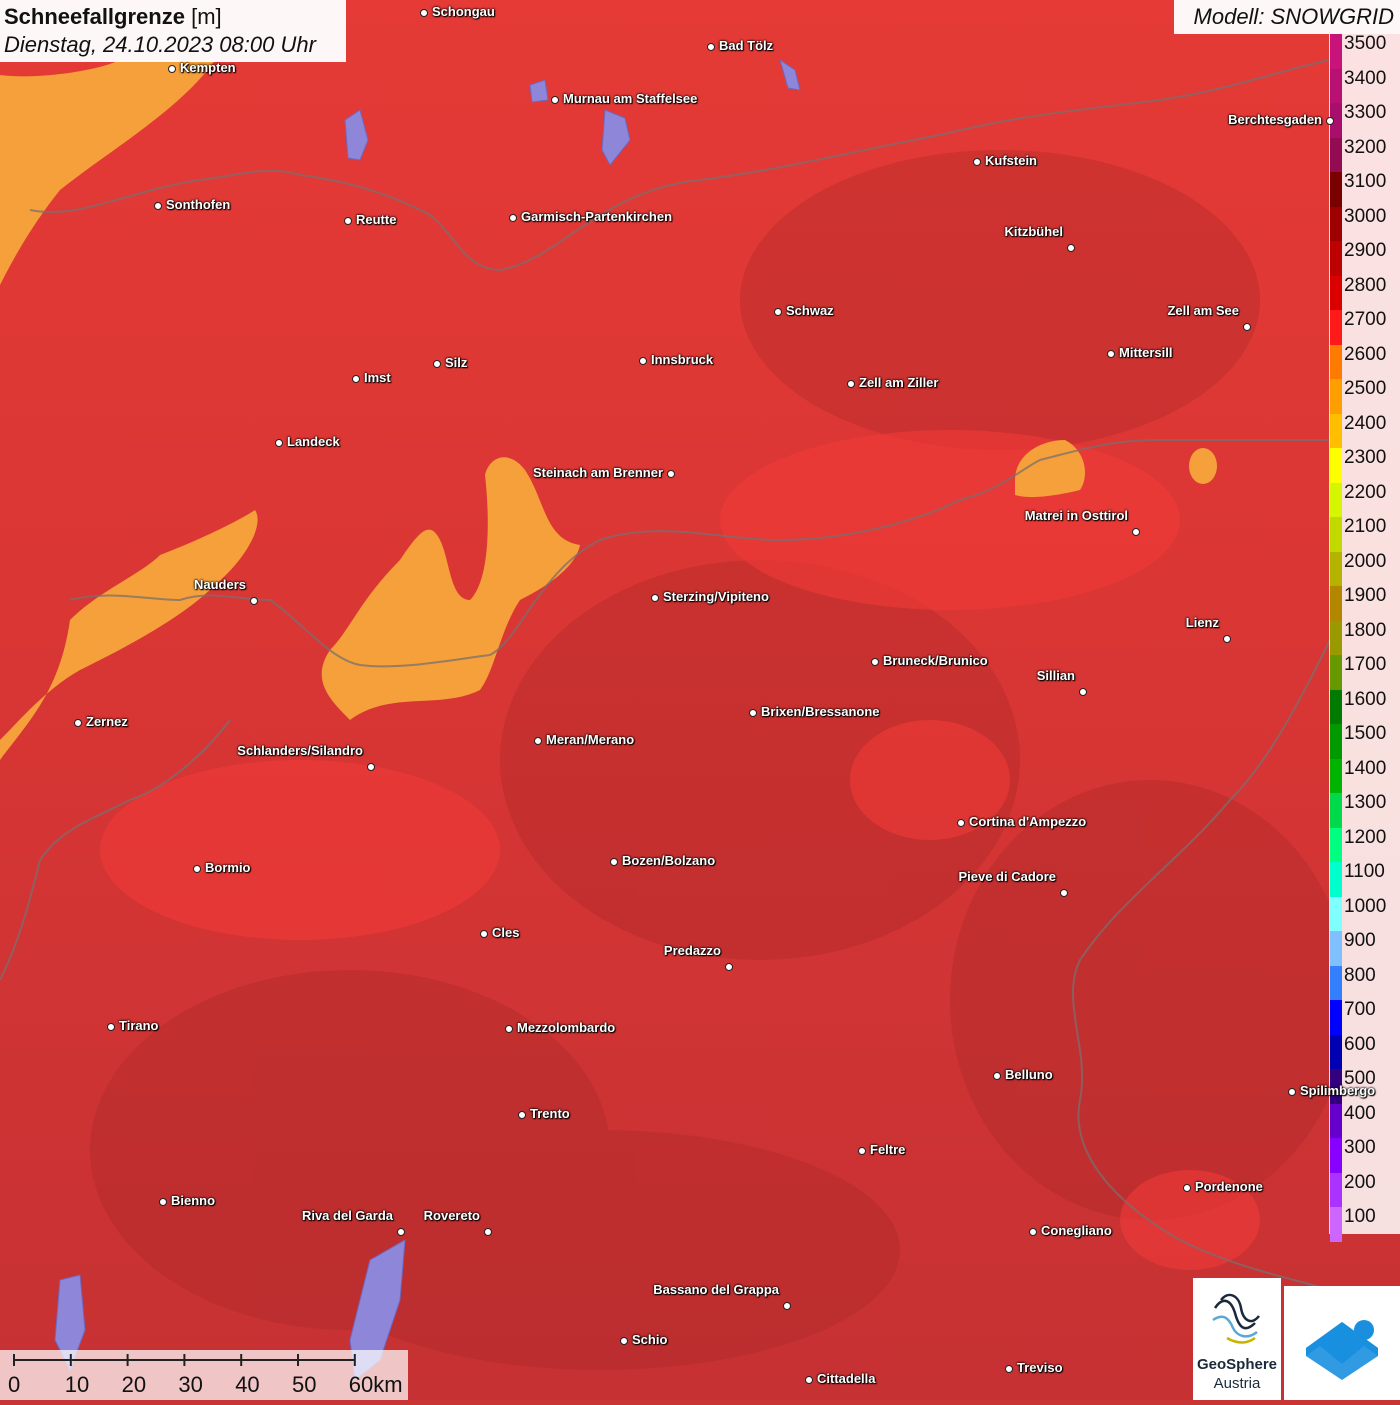 The width and height of the screenshot is (1400, 1405). I want to click on city-label: Cittadella, so click(846, 1378).